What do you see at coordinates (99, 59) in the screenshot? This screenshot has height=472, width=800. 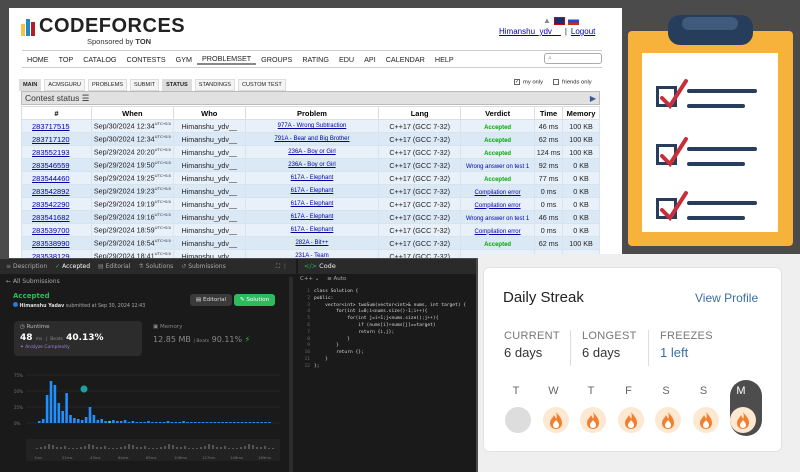 I see `menu-item-catalog: CATALOG` at bounding box center [99, 59].